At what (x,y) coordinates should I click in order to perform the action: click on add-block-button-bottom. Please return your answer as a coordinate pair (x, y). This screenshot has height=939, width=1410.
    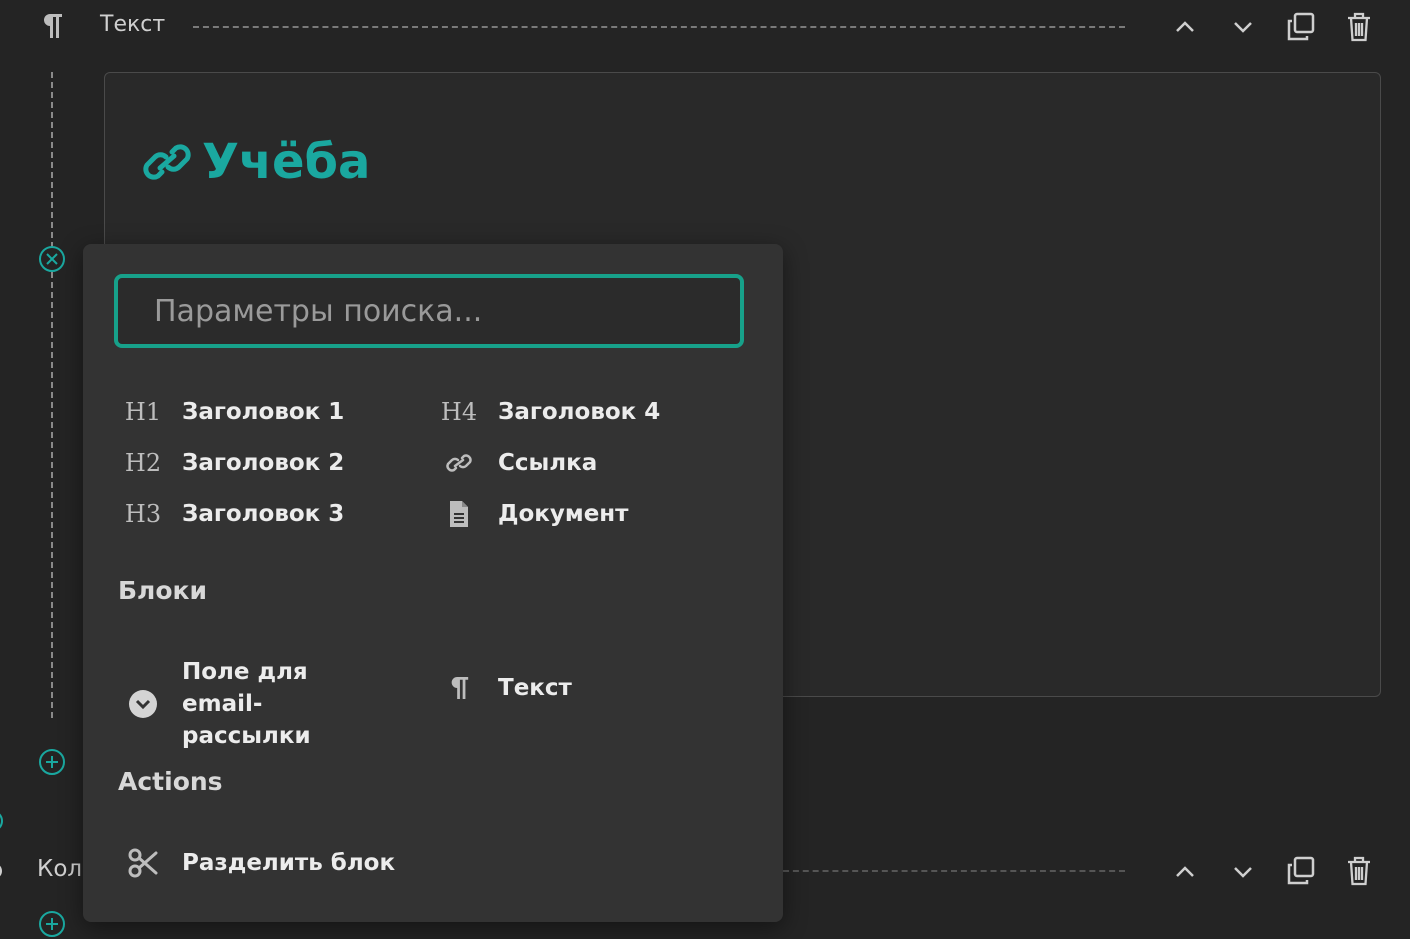
    Looking at the image, I should click on (52, 924).